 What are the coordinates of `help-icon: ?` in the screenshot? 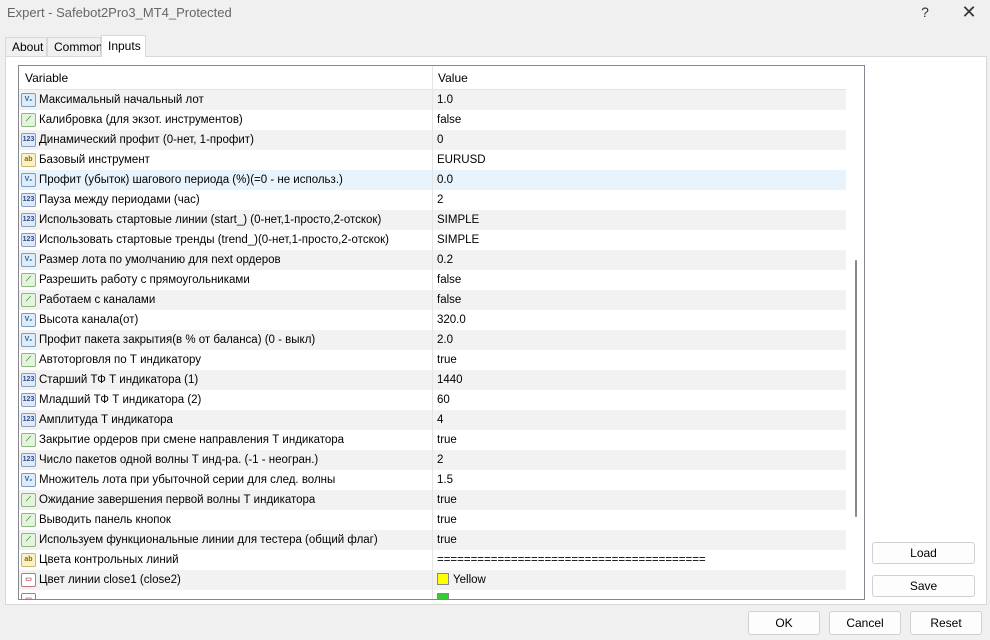 It's located at (925, 12).